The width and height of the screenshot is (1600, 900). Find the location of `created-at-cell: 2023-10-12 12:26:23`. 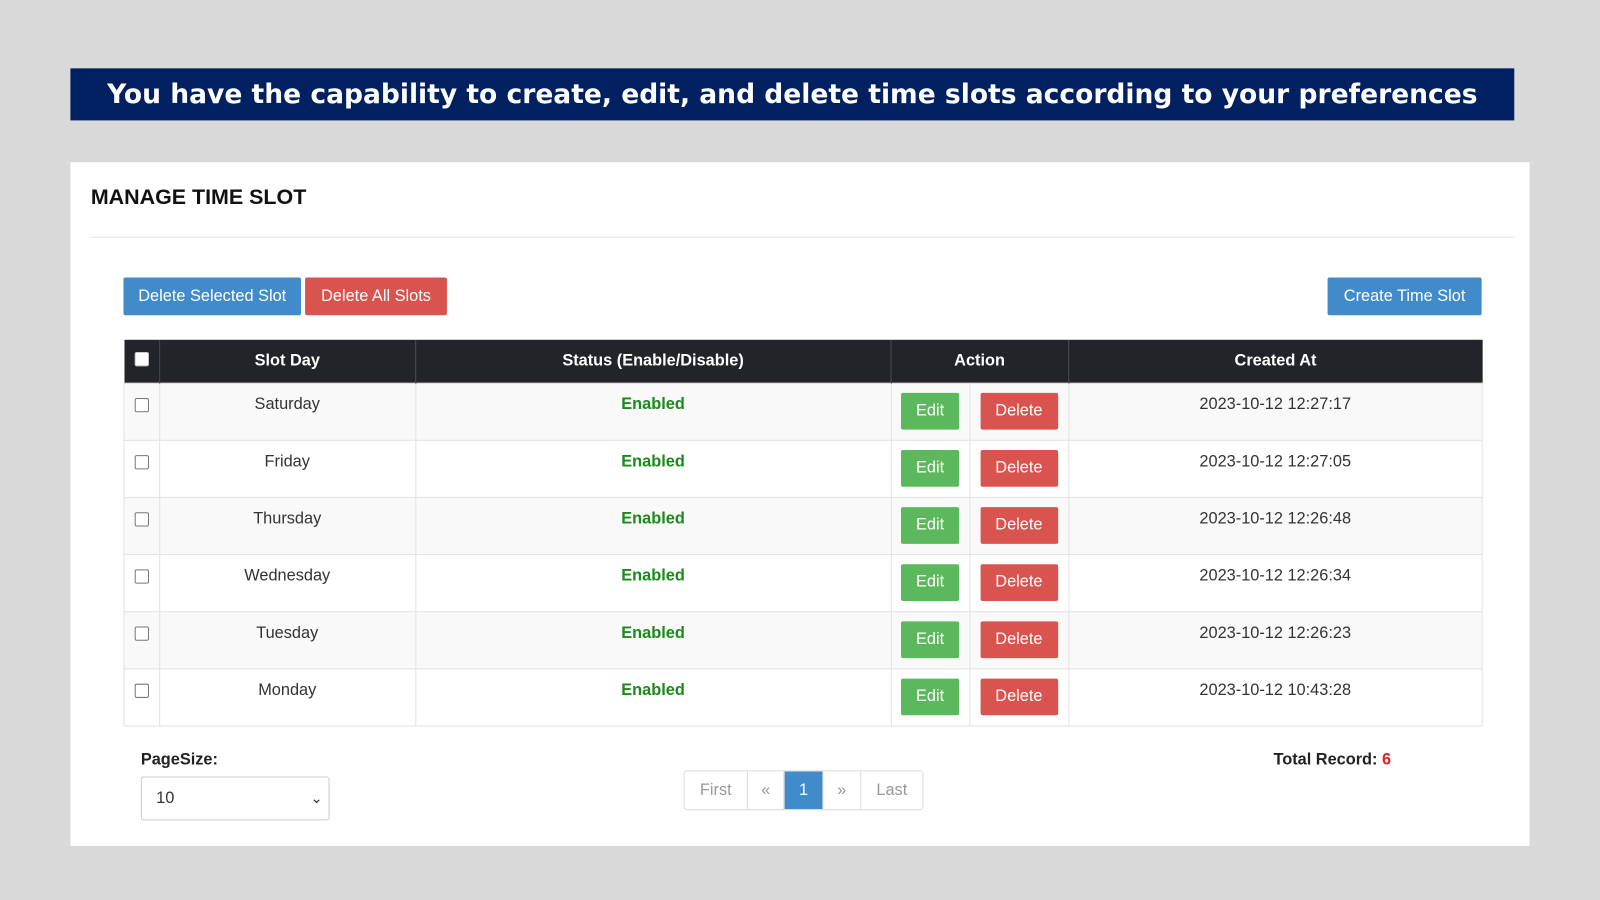

created-at-cell: 2023-10-12 12:26:23 is located at coordinates (1275, 640).